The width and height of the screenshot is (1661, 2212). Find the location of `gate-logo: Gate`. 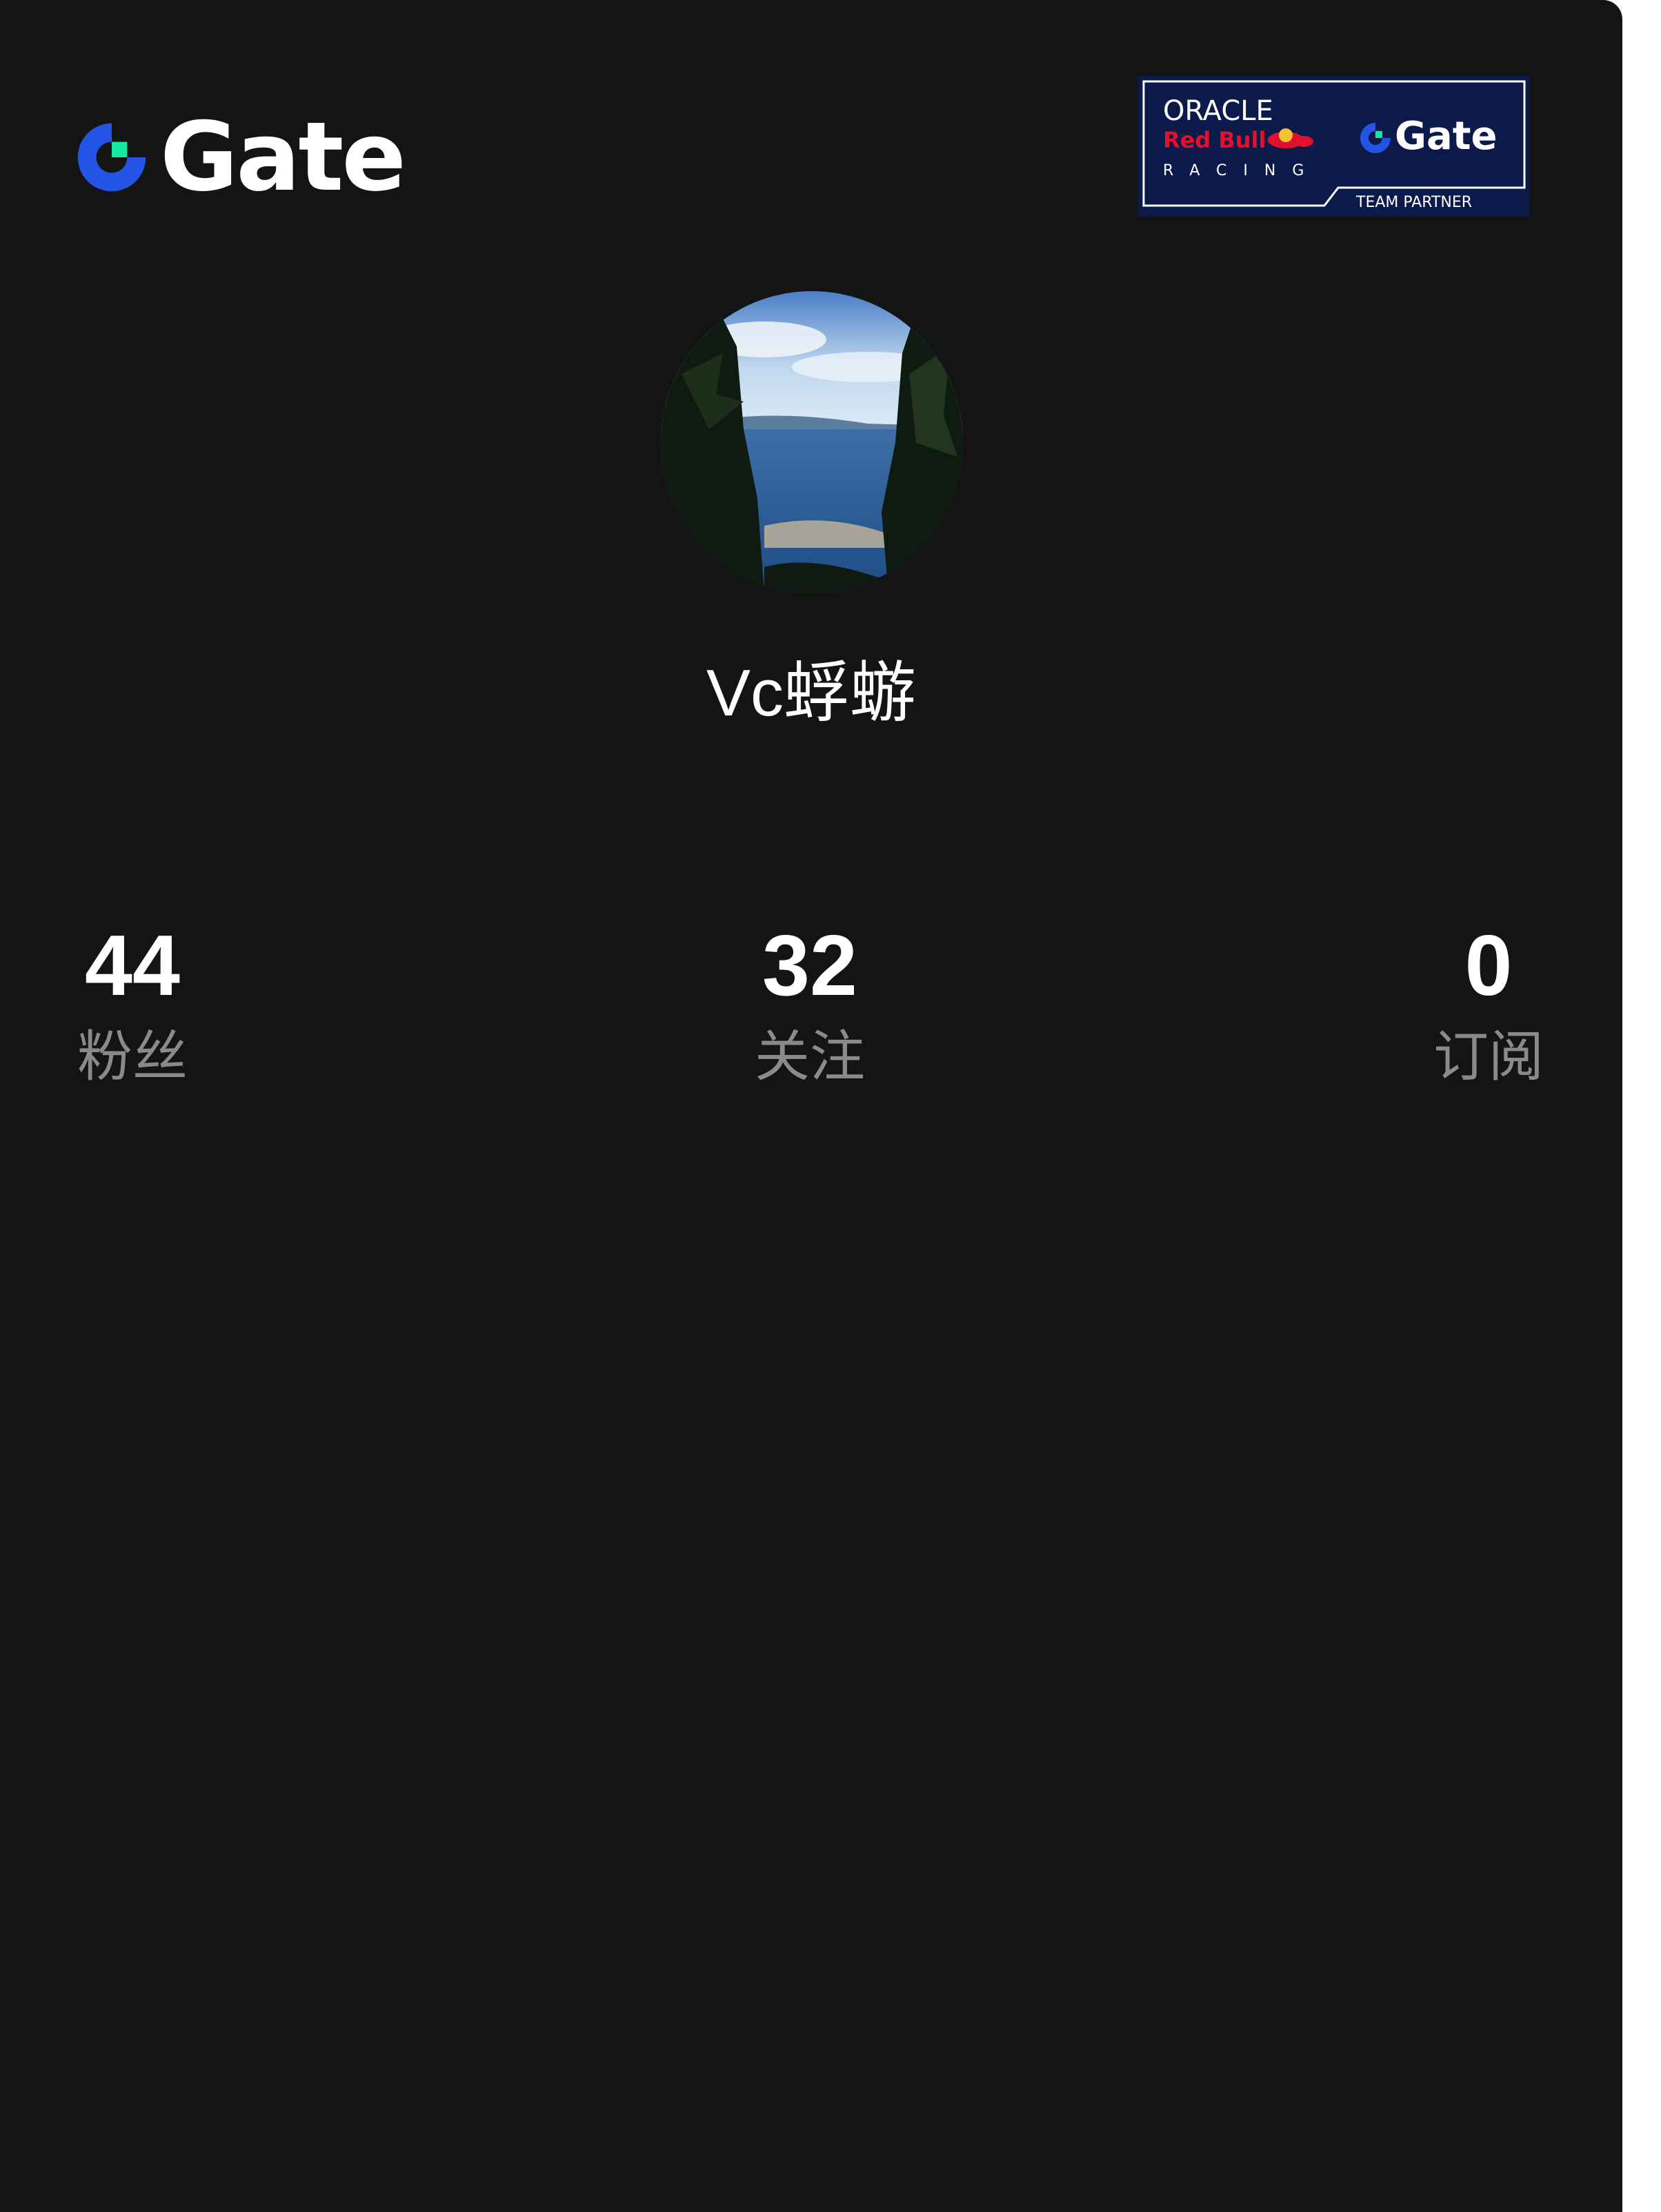

gate-logo: Gate is located at coordinates (239, 157).